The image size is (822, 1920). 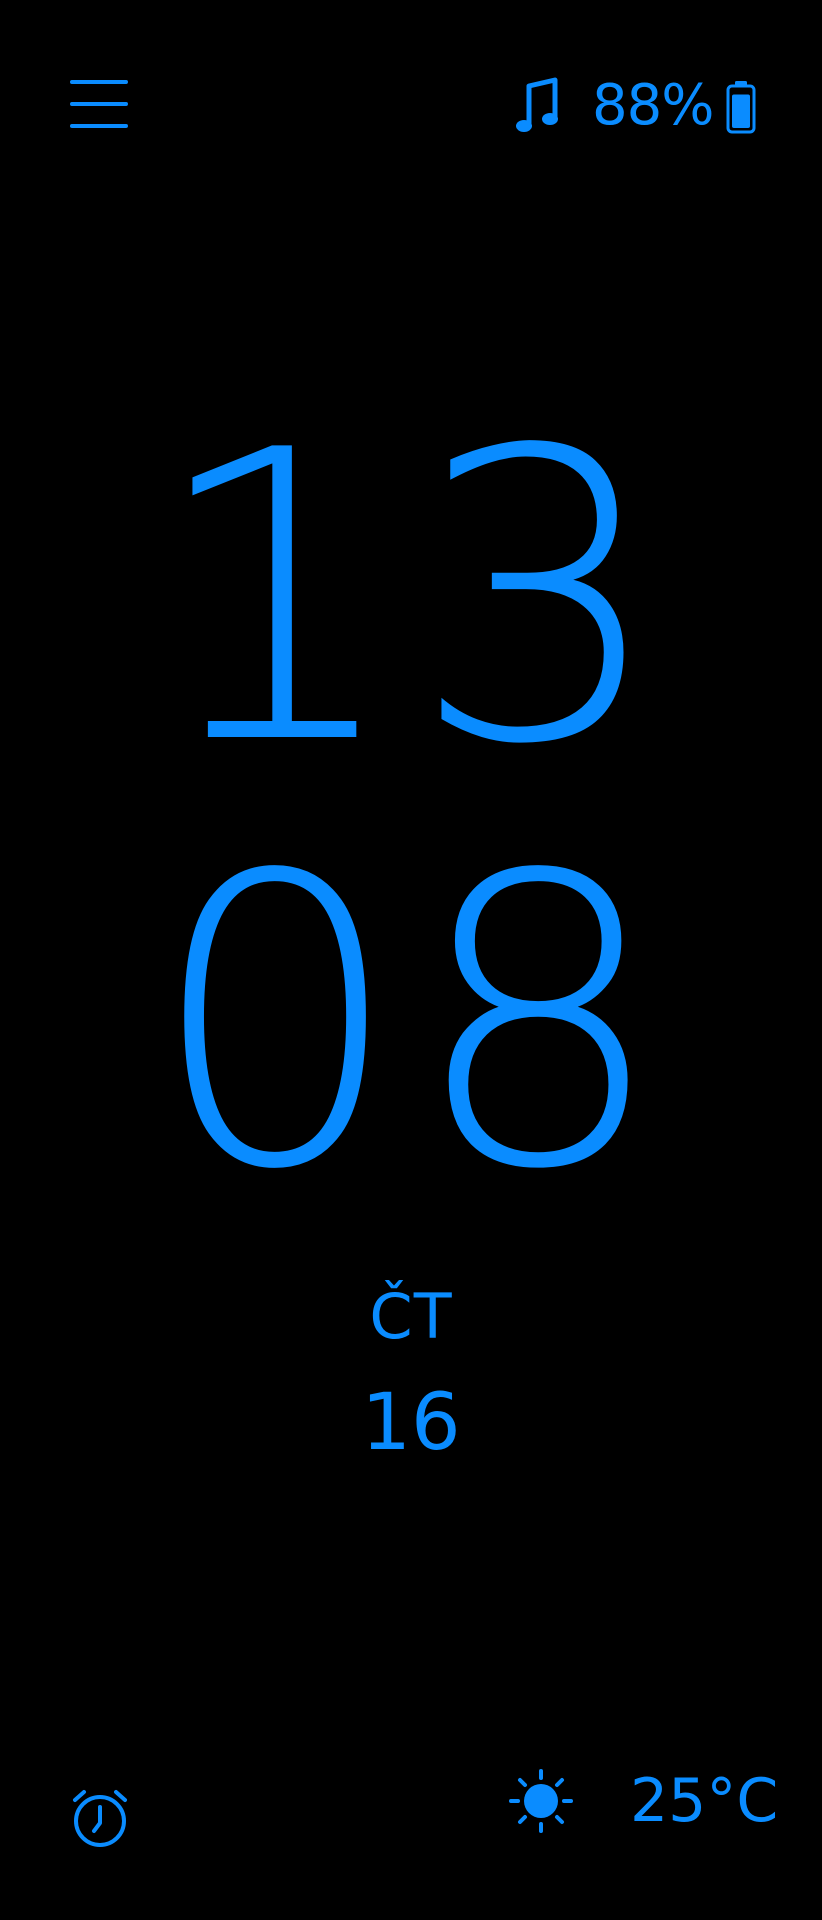 I want to click on sun-icon, so click(x=541, y=1801).